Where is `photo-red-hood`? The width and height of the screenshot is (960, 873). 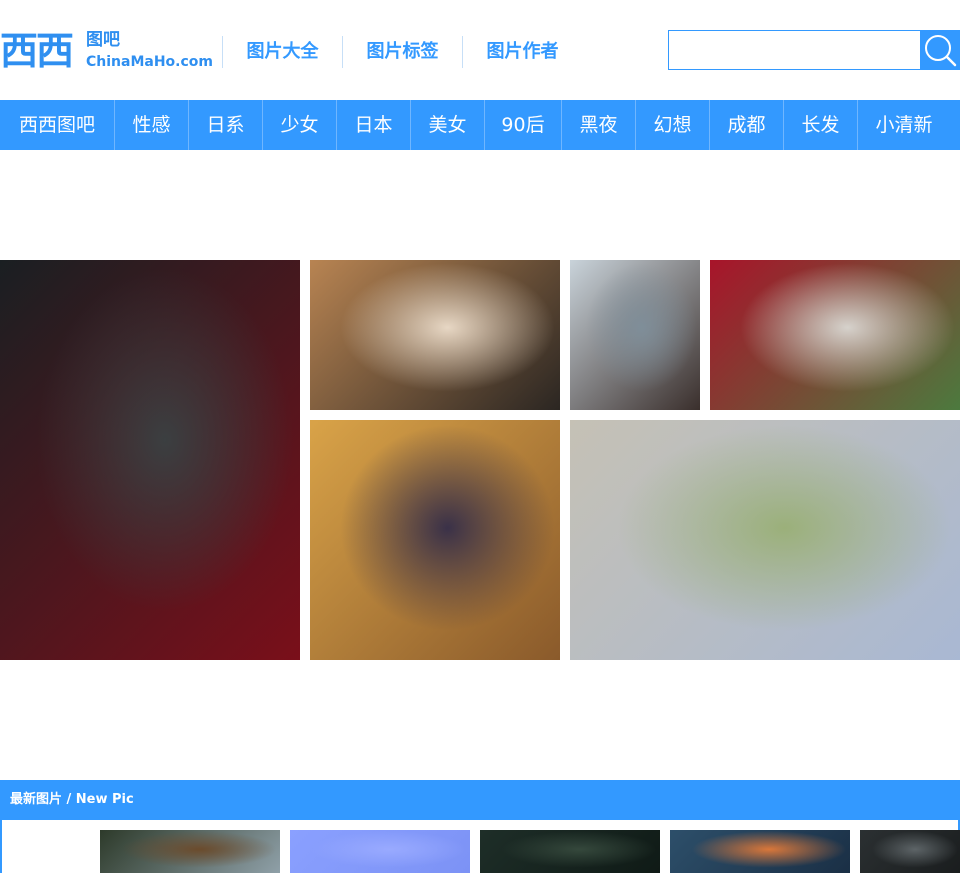
photo-red-hood is located at coordinates (150, 460).